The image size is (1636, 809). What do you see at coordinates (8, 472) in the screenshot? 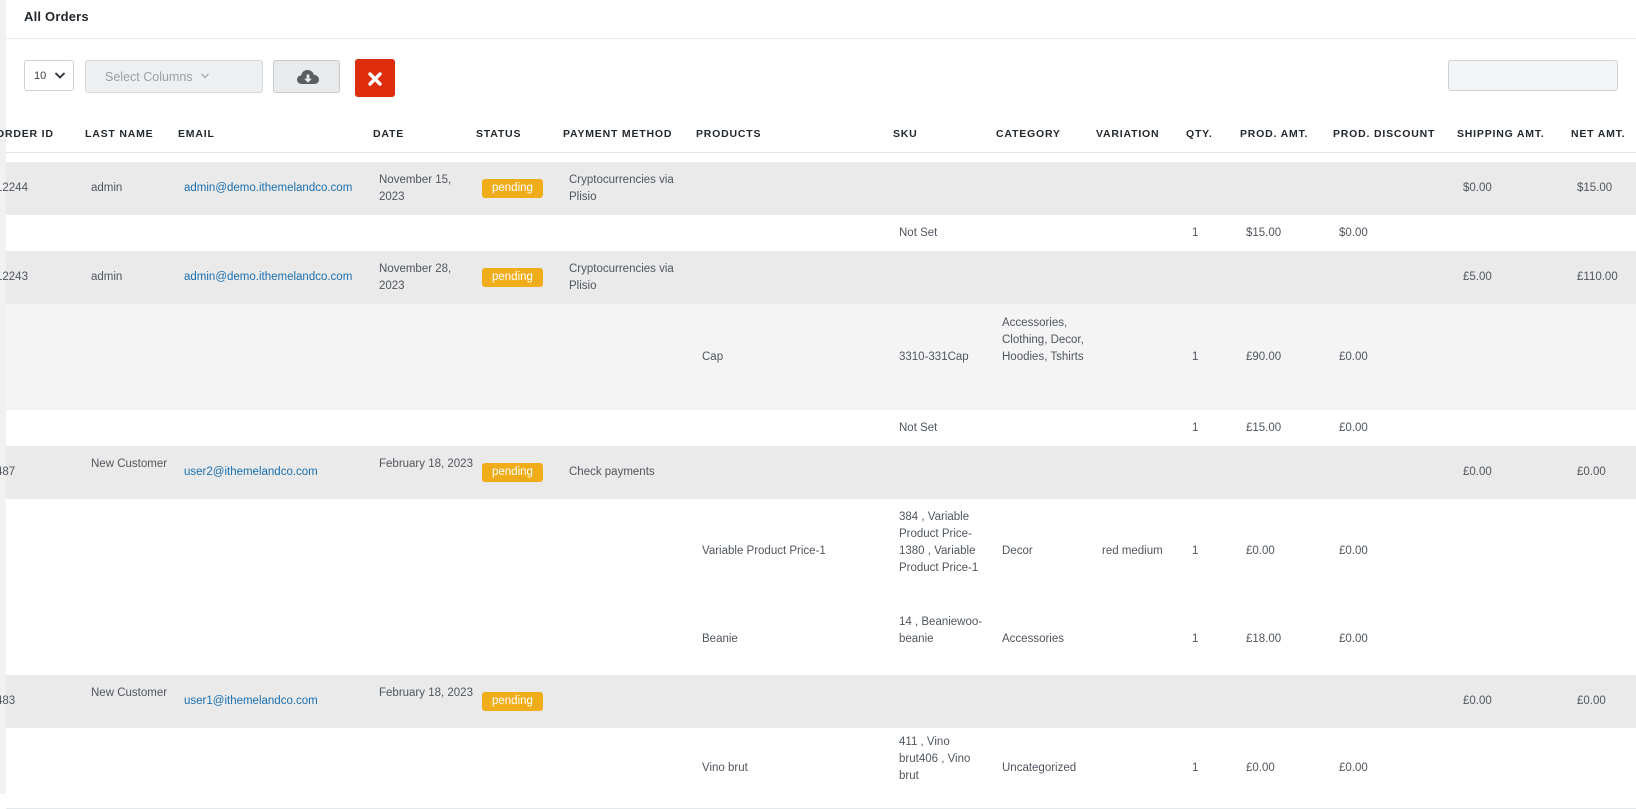
I see `cell-order-id: 487` at bounding box center [8, 472].